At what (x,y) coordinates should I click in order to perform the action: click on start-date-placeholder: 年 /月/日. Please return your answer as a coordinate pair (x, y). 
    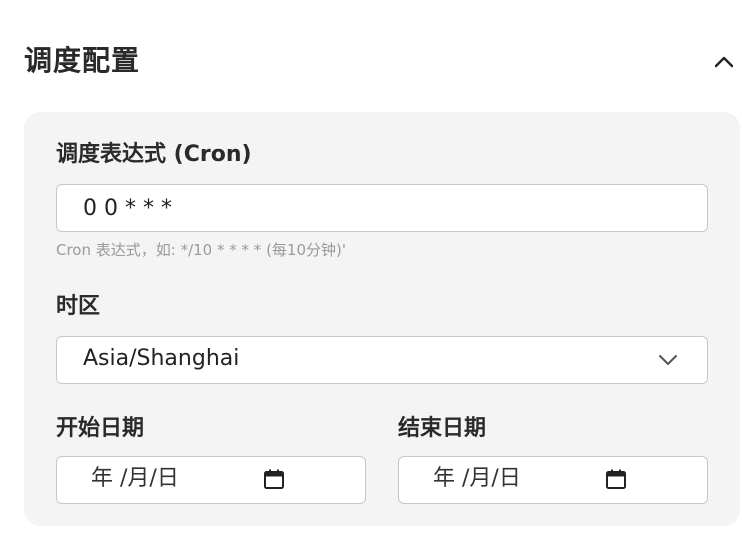
    Looking at the image, I should click on (135, 478).